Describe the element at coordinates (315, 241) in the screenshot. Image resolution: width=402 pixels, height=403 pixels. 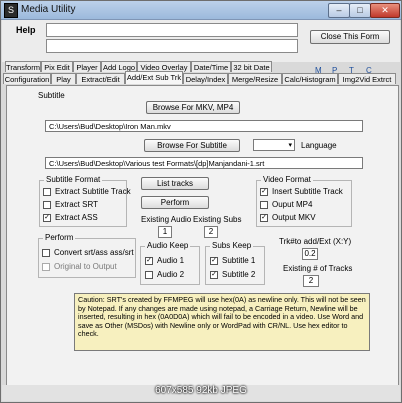
I see `trk-add-label: Trk#to add/Ext (X:Y)` at that location.